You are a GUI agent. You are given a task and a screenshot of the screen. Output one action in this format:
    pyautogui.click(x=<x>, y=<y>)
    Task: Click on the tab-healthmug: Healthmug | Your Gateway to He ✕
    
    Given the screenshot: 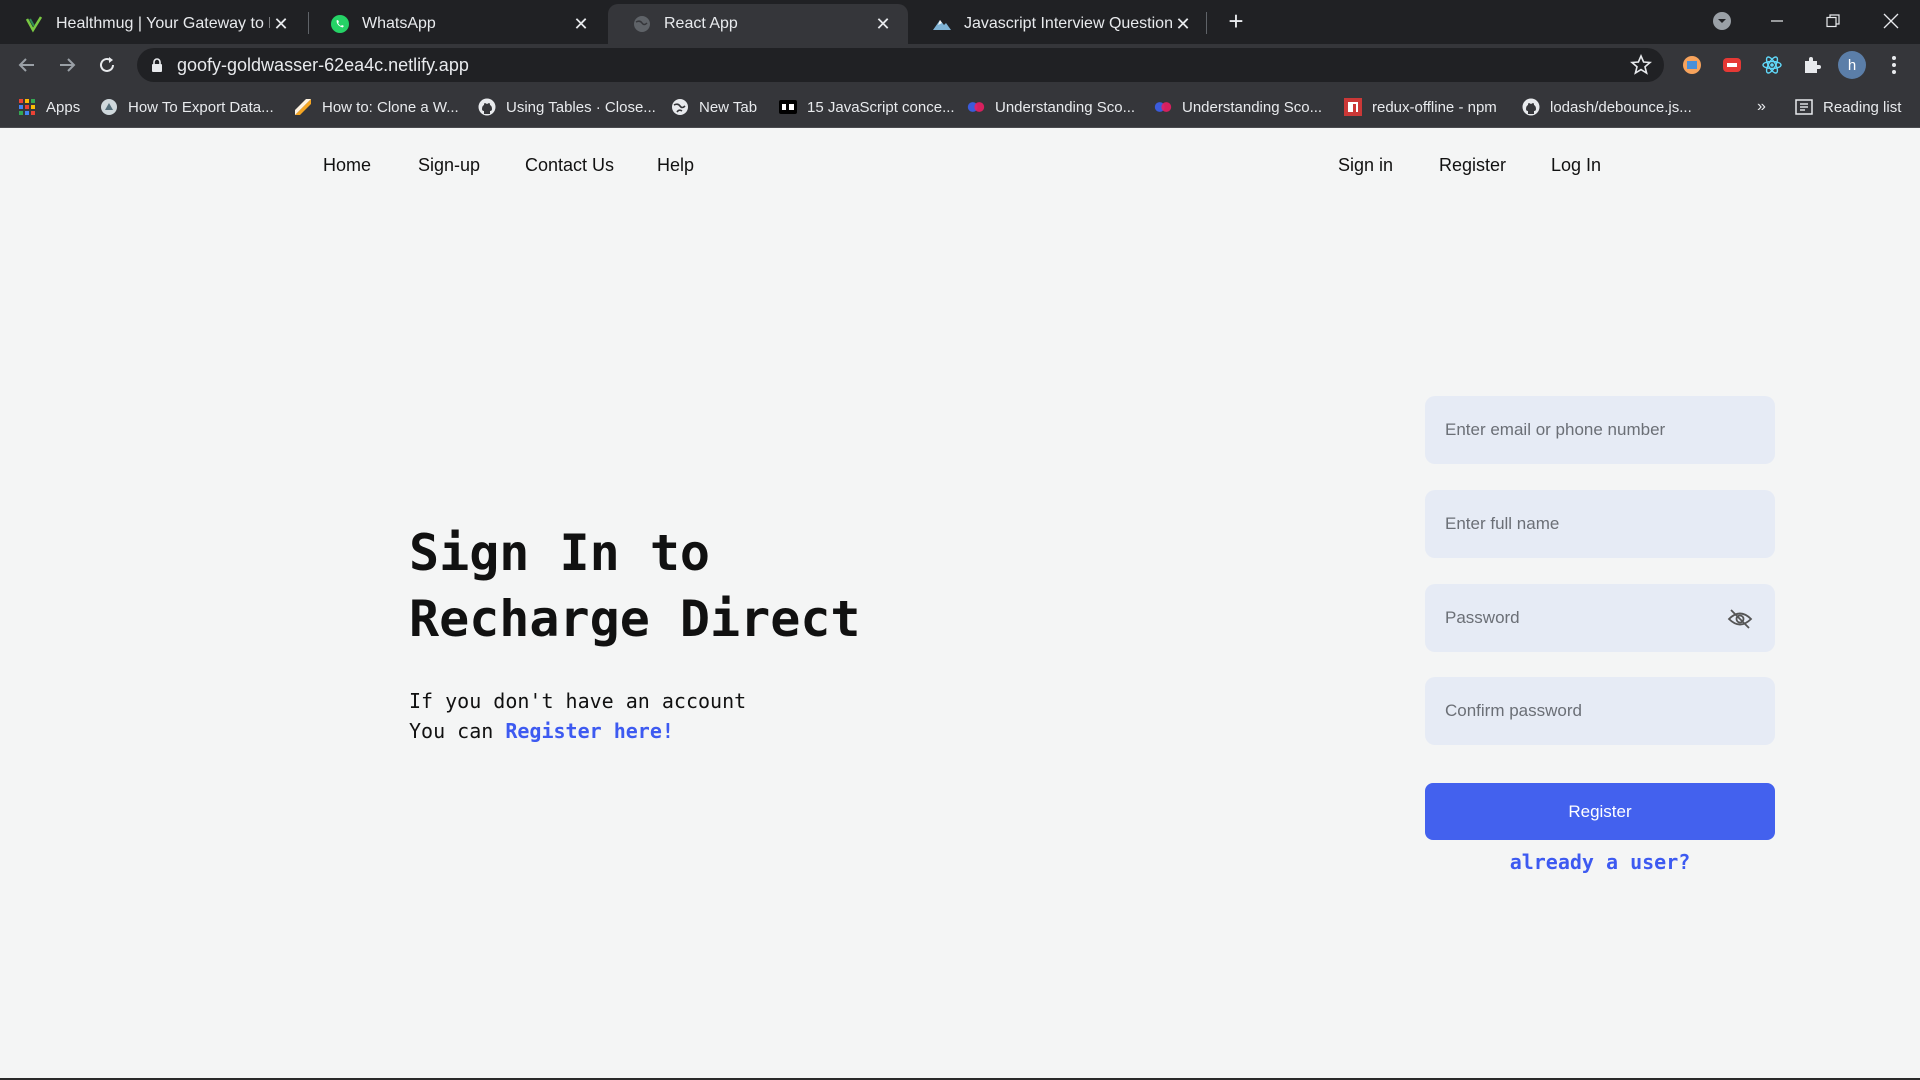 What is the action you would take?
    pyautogui.click(x=153, y=24)
    